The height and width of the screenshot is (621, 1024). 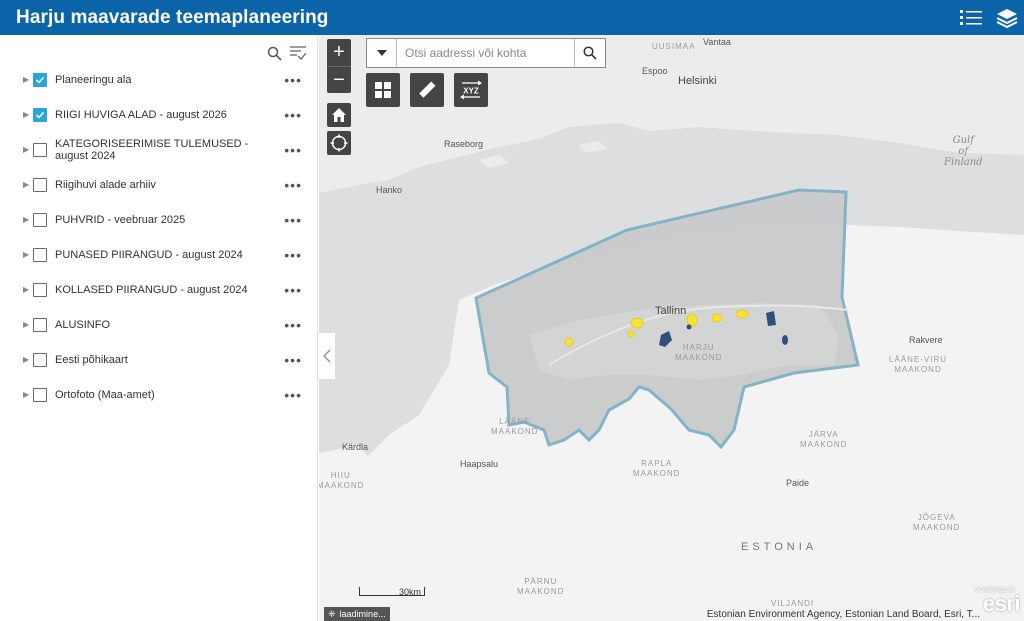 What do you see at coordinates (657, 468) in the screenshot?
I see `map-label-rapla: RAPLA MAAKOND` at bounding box center [657, 468].